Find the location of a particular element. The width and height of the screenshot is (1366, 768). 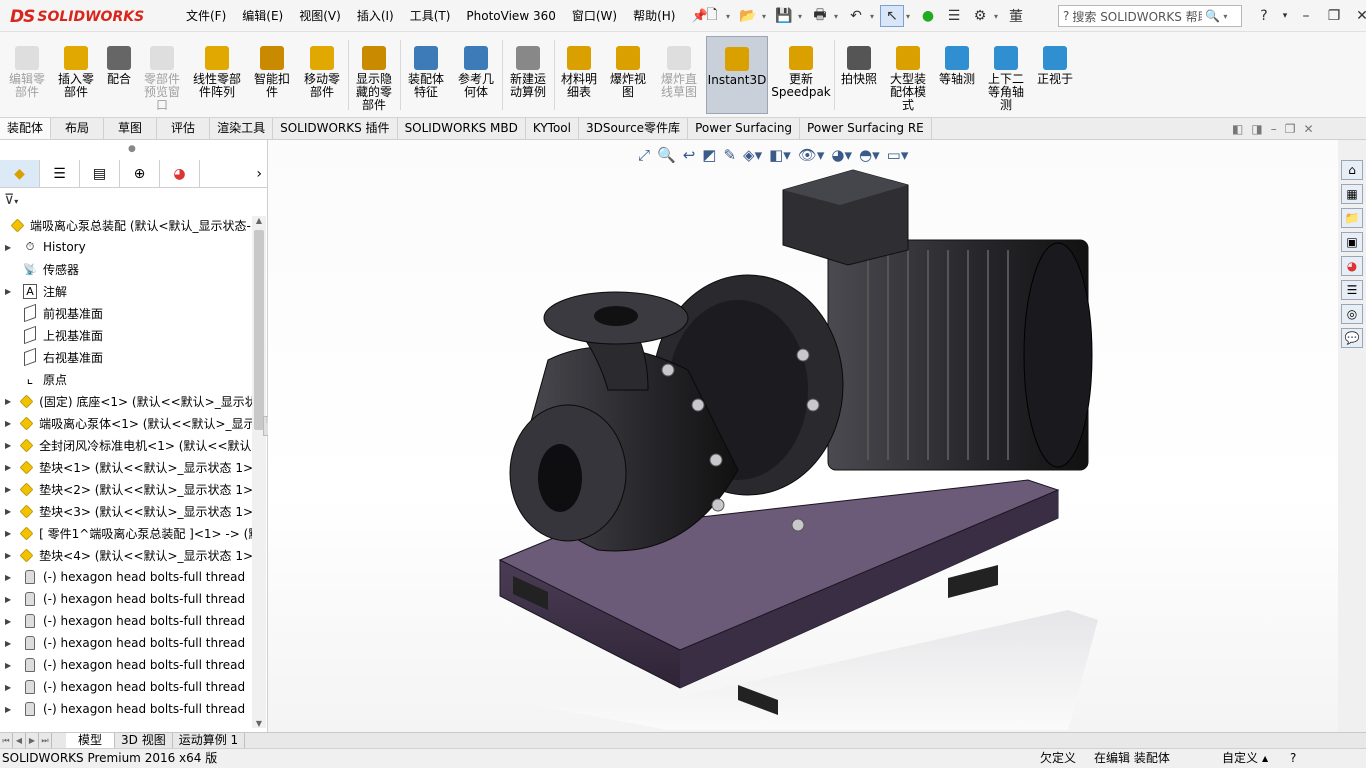

tree-node: ▶ A 注解 is located at coordinates (126, 291).